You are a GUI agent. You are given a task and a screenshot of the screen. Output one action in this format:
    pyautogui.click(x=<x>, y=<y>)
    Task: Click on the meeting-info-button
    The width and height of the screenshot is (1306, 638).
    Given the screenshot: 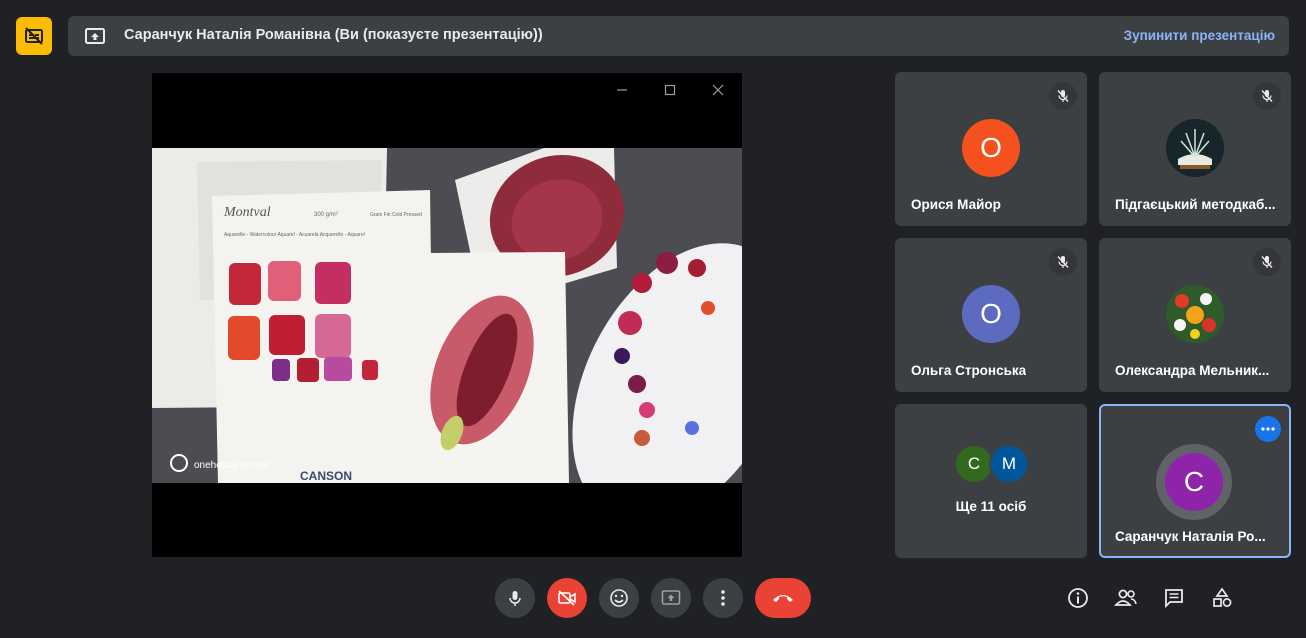 What is the action you would take?
    pyautogui.click(x=1078, y=598)
    